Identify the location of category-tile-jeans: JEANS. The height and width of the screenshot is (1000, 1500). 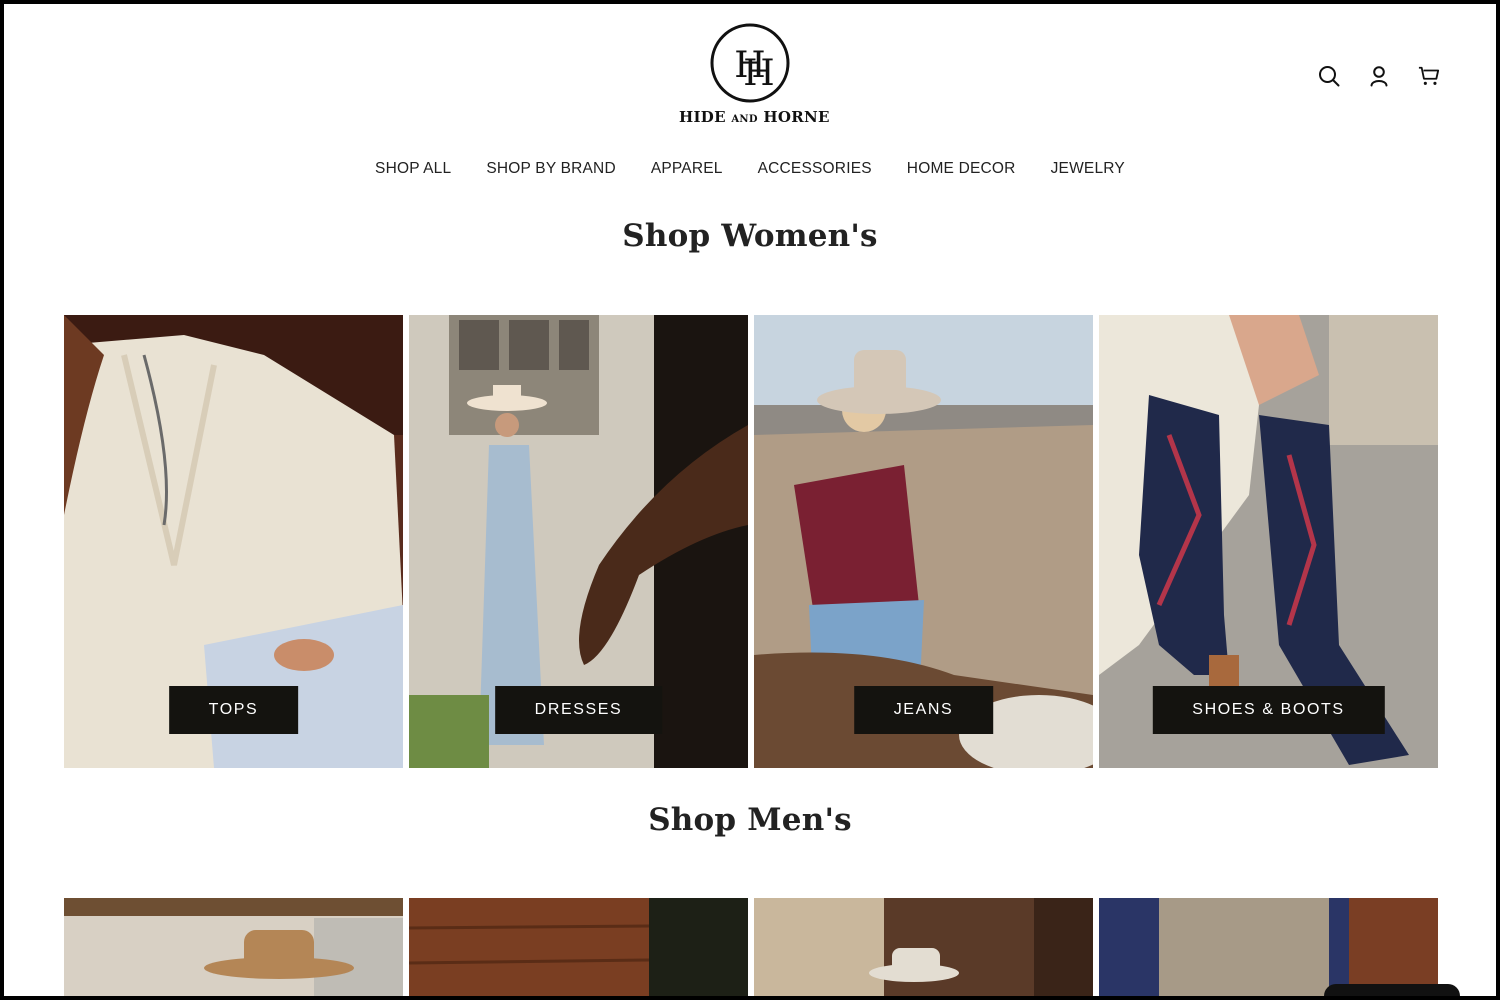
(923, 541).